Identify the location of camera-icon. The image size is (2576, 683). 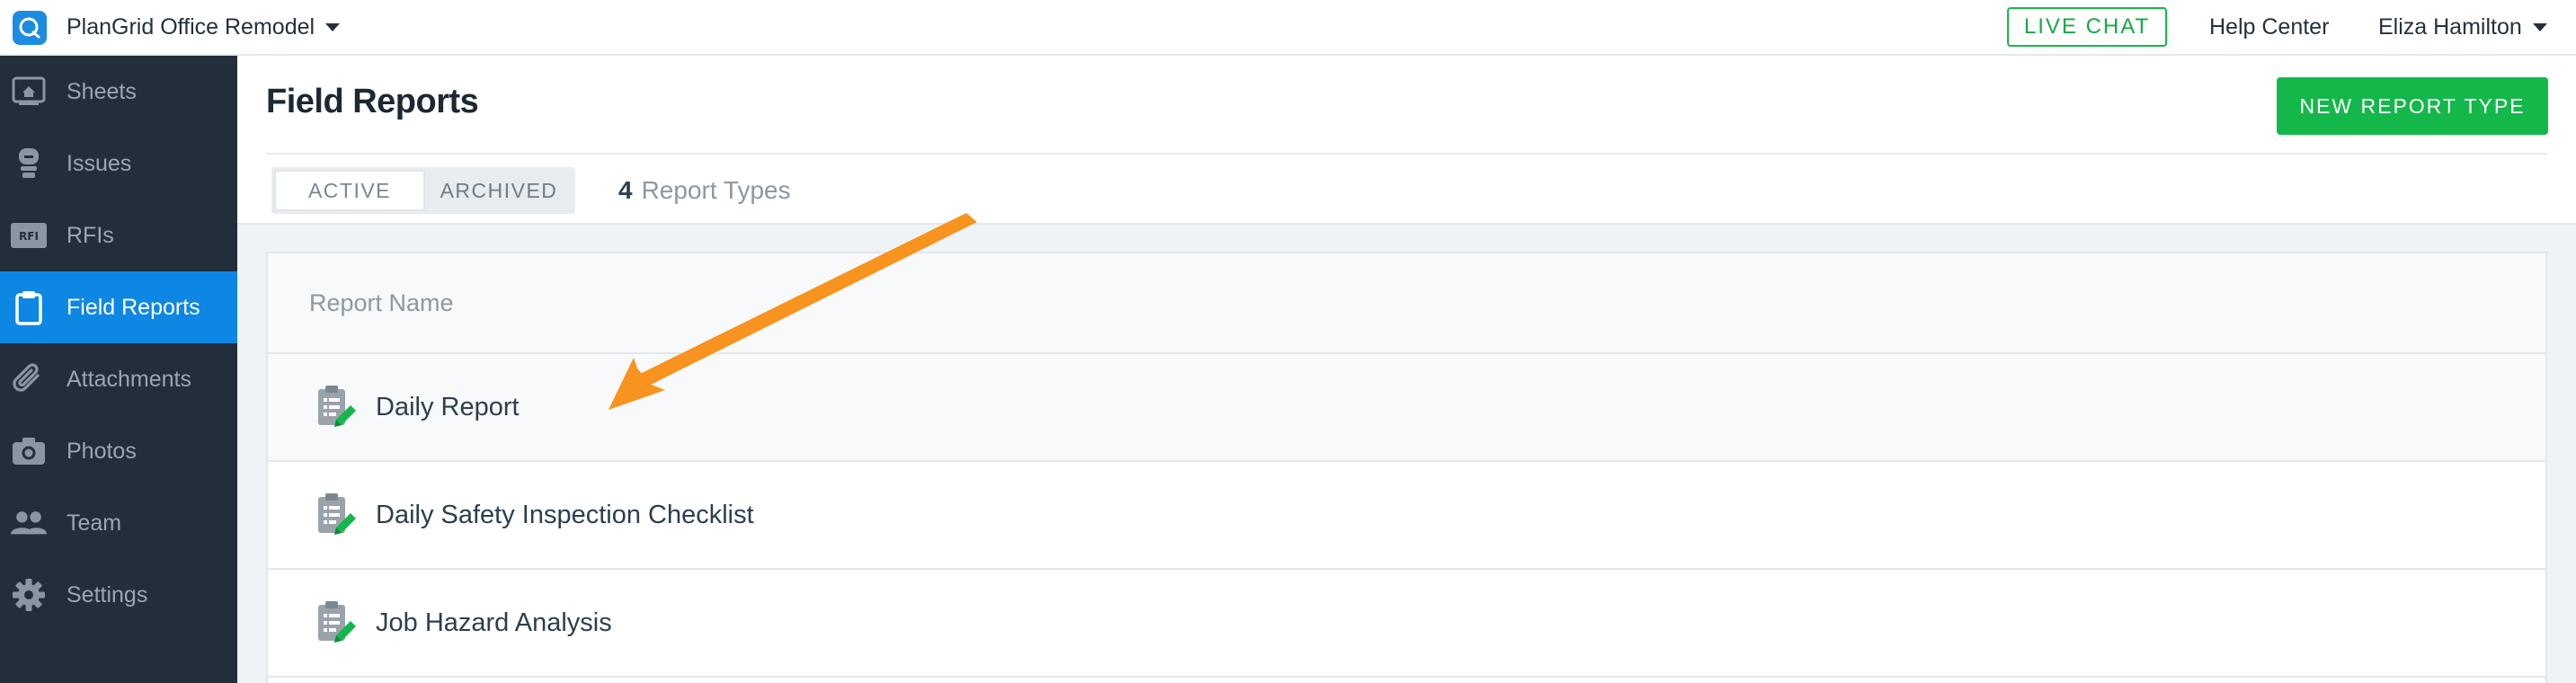
(29, 451).